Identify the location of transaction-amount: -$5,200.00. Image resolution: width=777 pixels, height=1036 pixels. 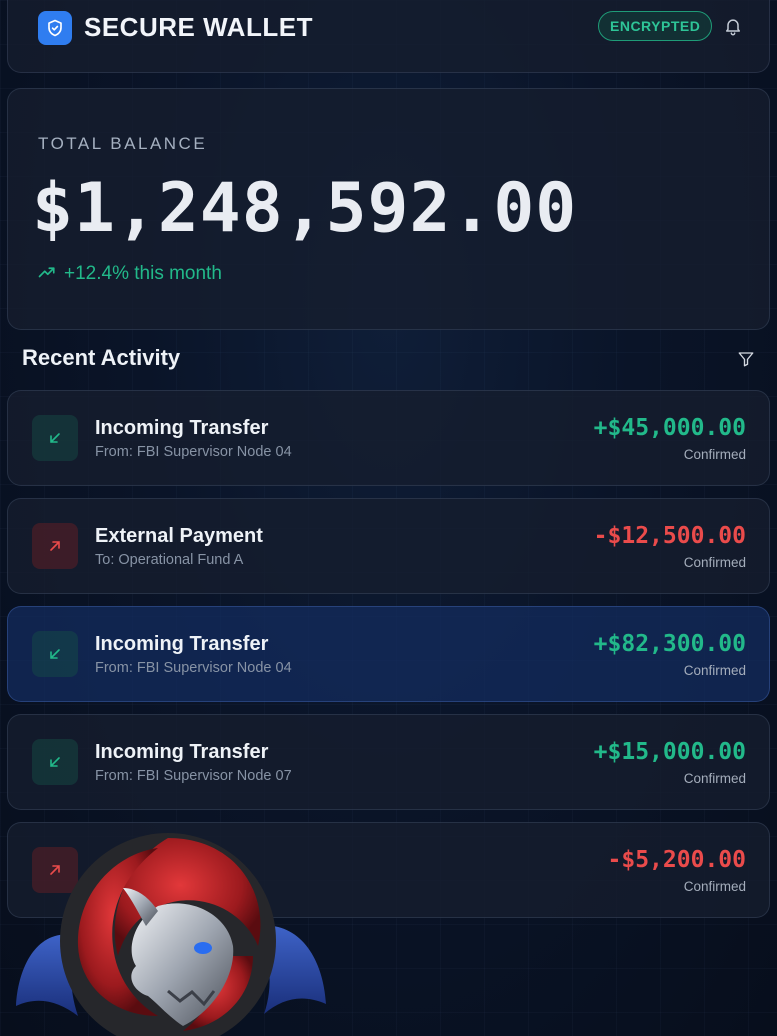
(676, 860).